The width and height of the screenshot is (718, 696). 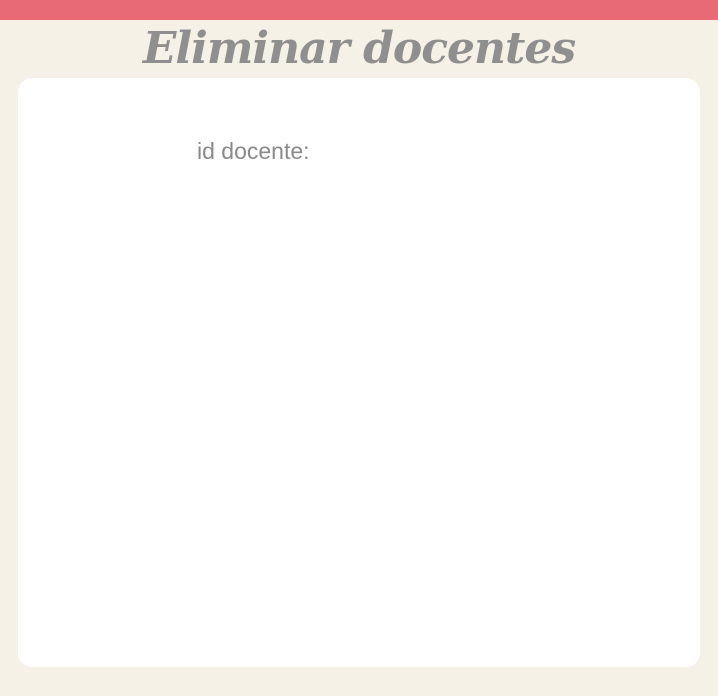 What do you see at coordinates (253, 151) in the screenshot?
I see `id-docente-label: id docente:` at bounding box center [253, 151].